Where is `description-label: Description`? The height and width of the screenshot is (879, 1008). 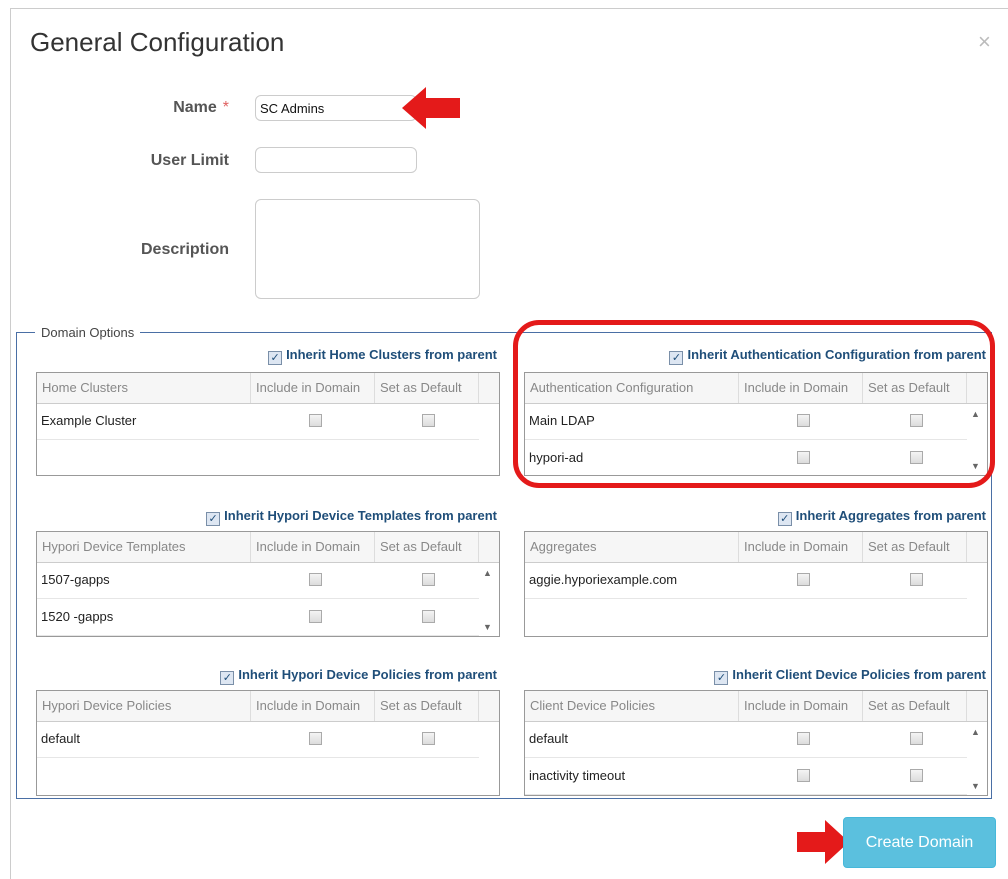 description-label: Description is located at coordinates (184, 249).